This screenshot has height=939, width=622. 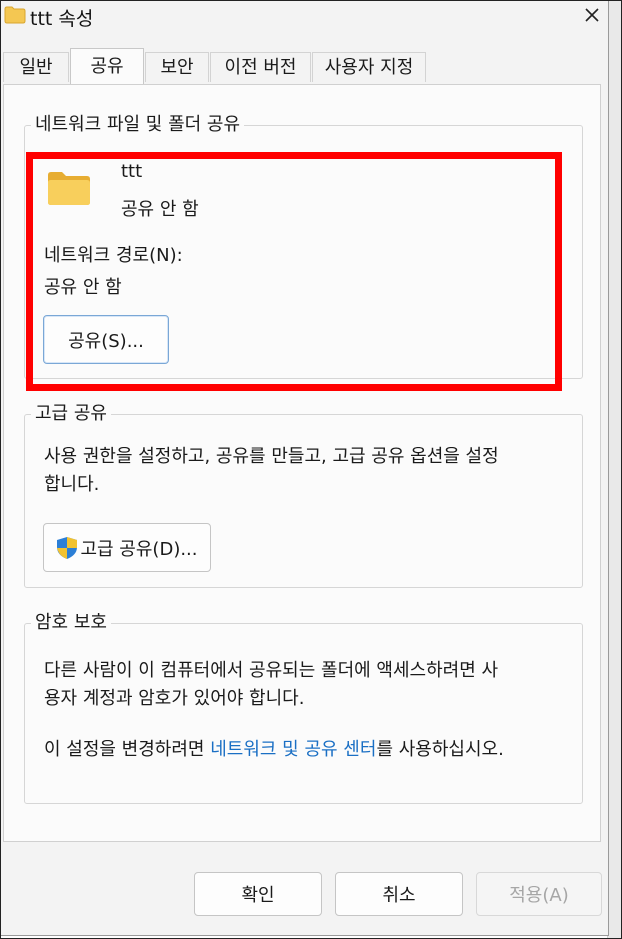 I want to click on tab-previous-versions: 이전 버전, so click(x=260, y=67).